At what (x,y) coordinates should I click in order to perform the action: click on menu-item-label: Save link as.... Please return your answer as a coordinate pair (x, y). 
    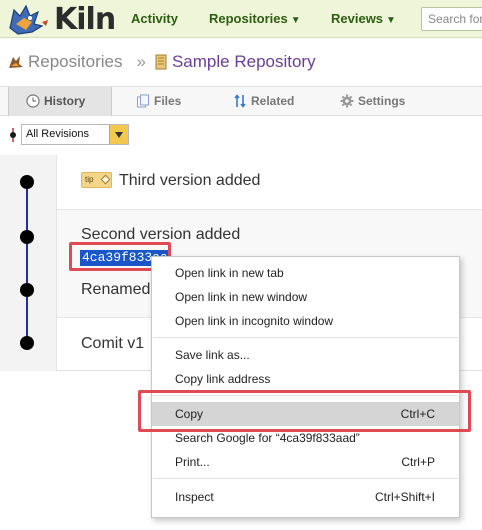
    Looking at the image, I should click on (212, 355).